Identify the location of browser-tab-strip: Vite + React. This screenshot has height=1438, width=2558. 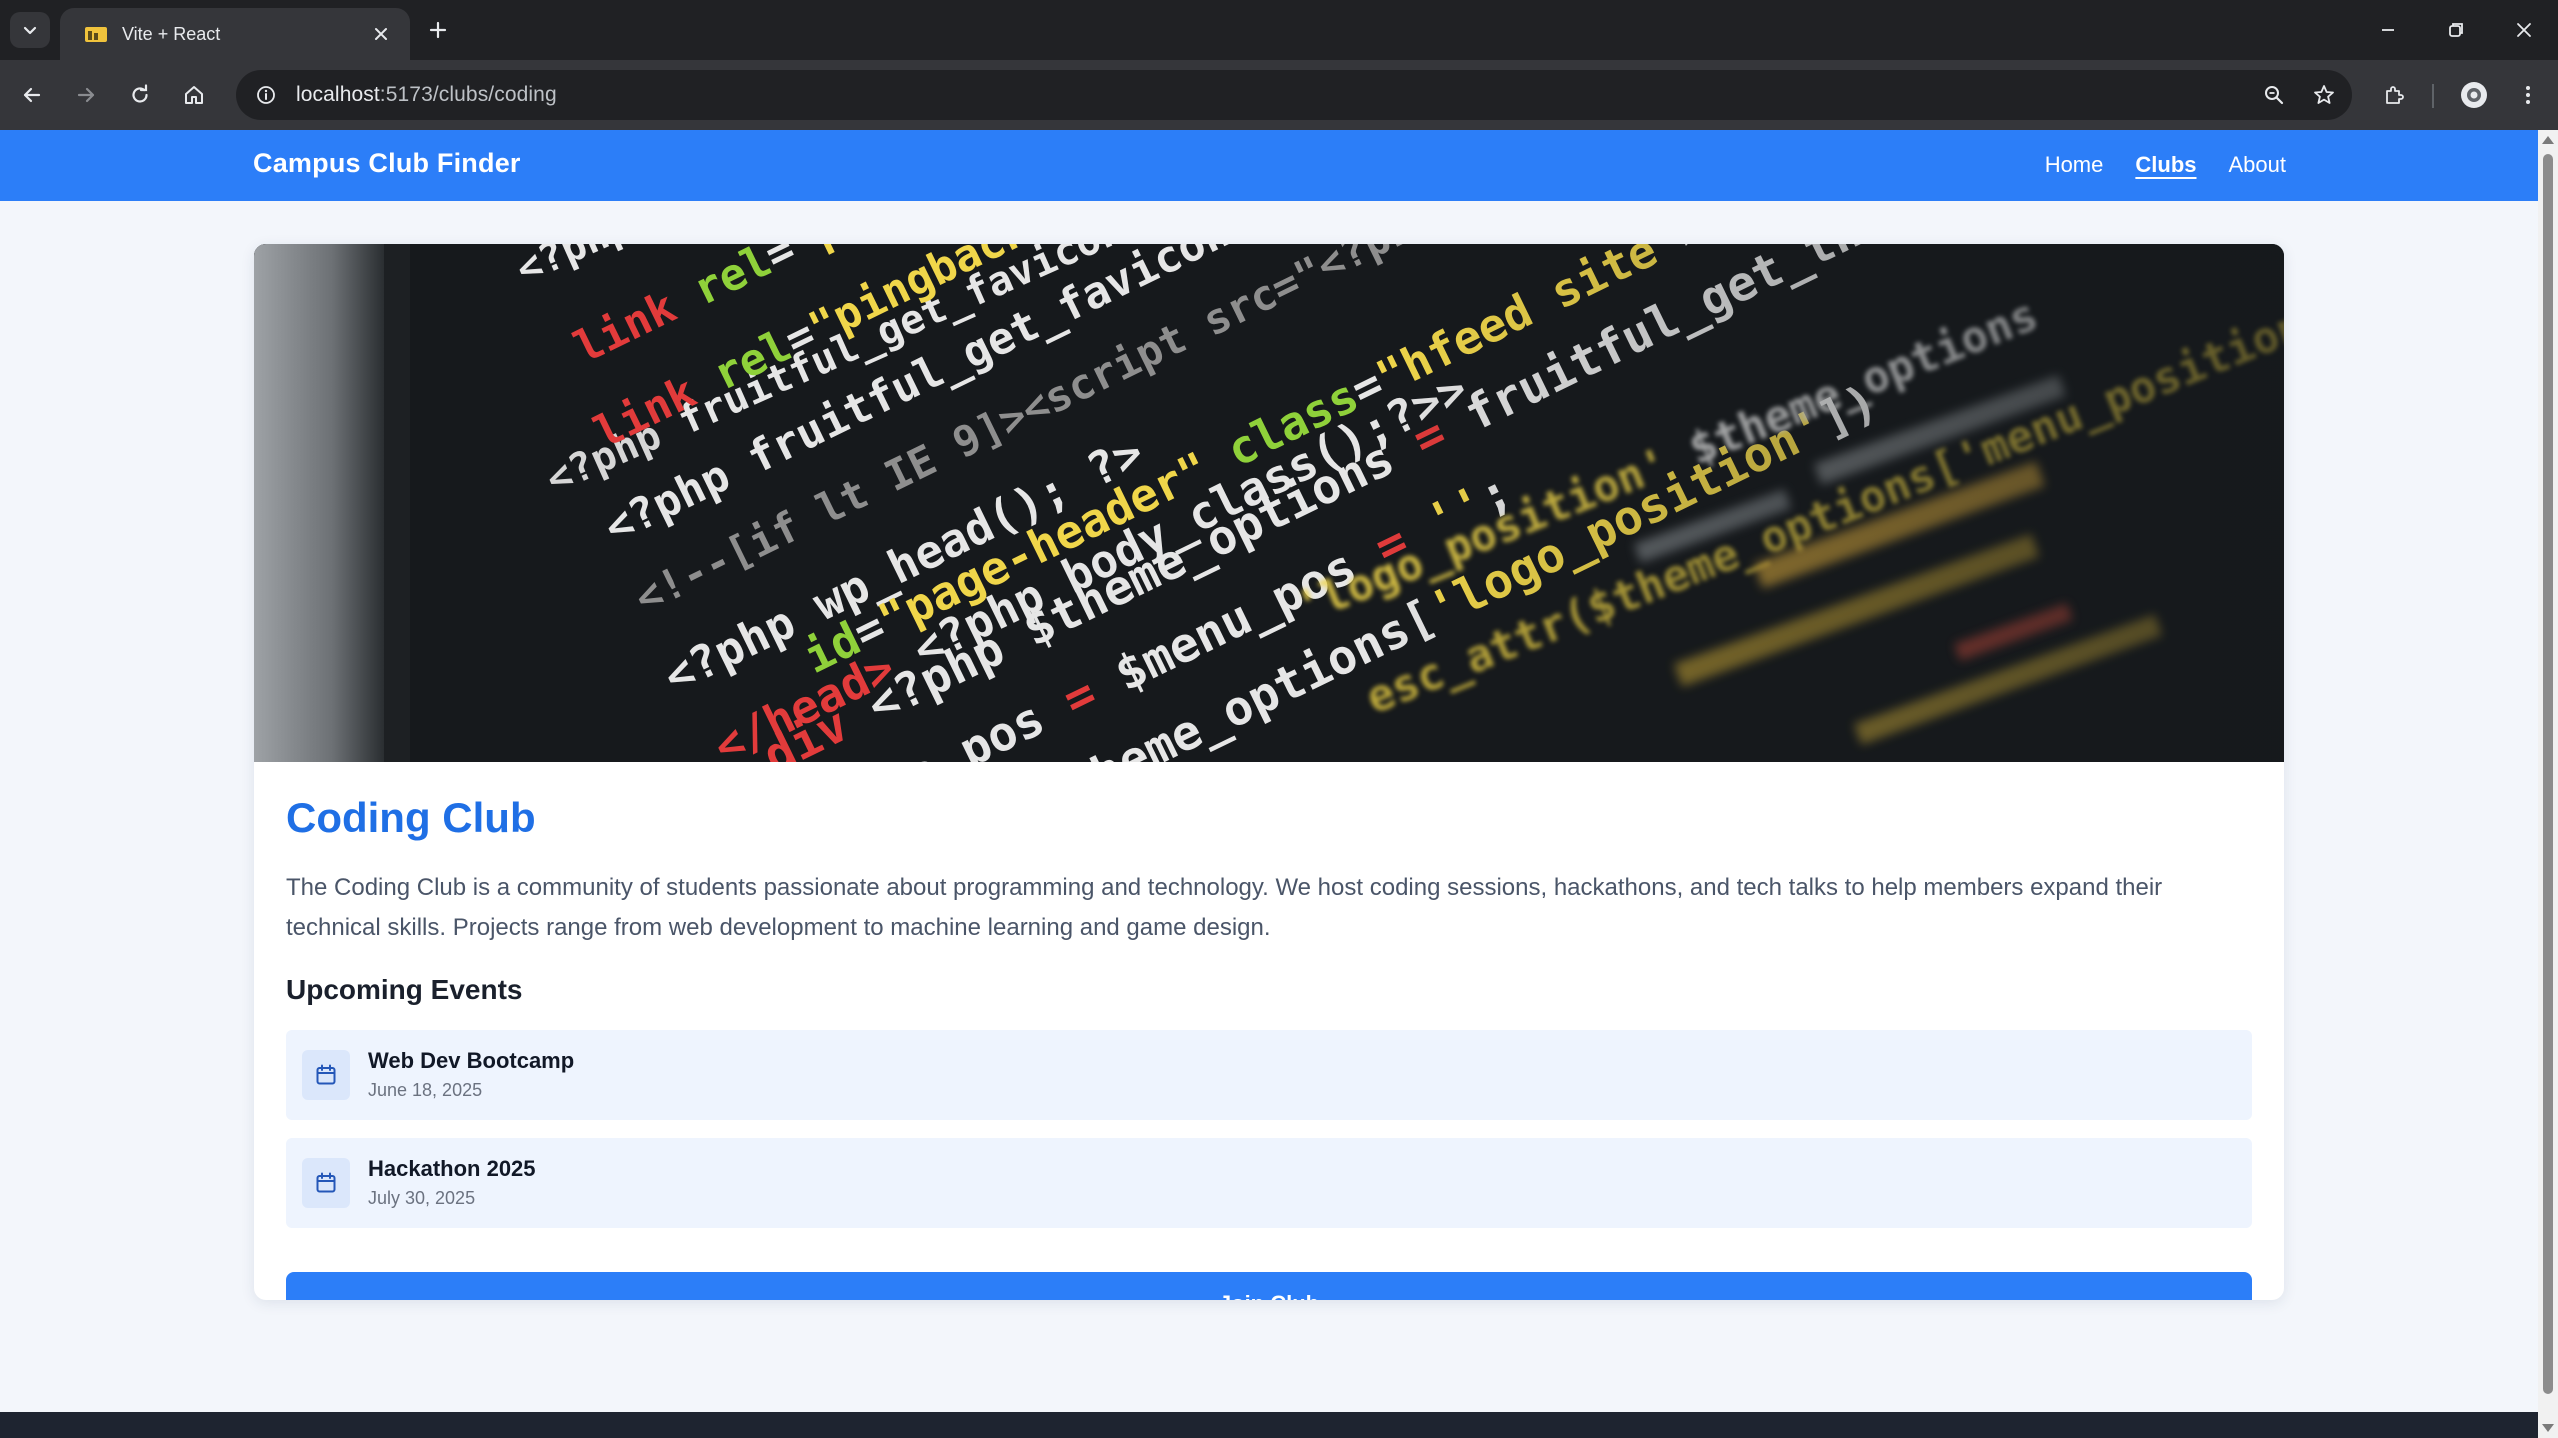
(1279, 30).